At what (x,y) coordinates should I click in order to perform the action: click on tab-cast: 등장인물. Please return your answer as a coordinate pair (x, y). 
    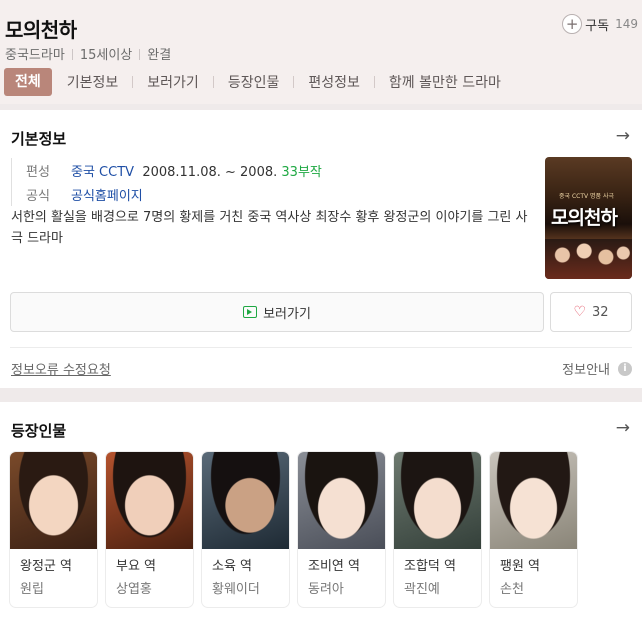
    Looking at the image, I should click on (254, 82).